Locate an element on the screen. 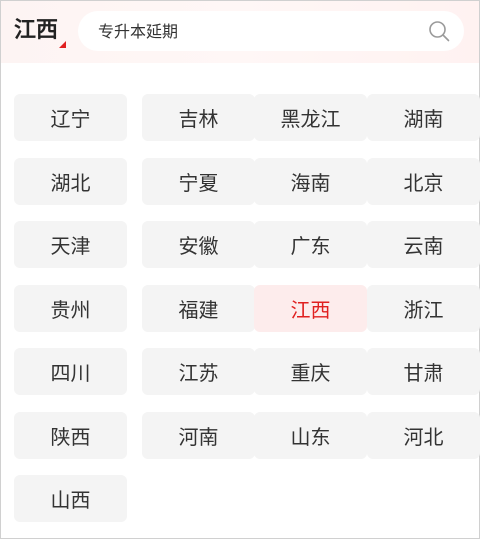 This screenshot has height=539, width=480. province-button: 河南 is located at coordinates (198, 435).